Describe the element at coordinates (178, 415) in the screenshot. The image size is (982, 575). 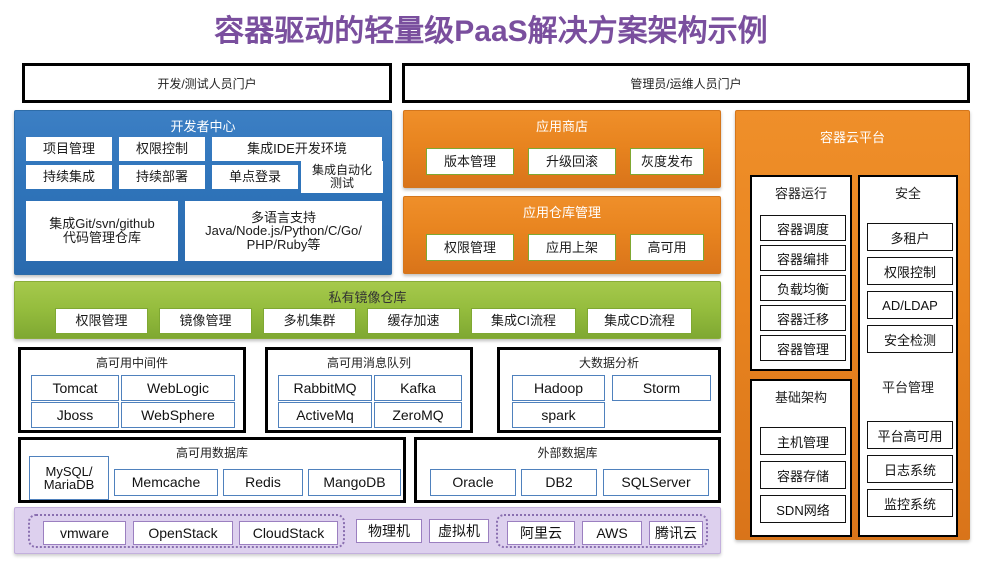
I see `middleware-chip-websphere: WebSphere` at that location.